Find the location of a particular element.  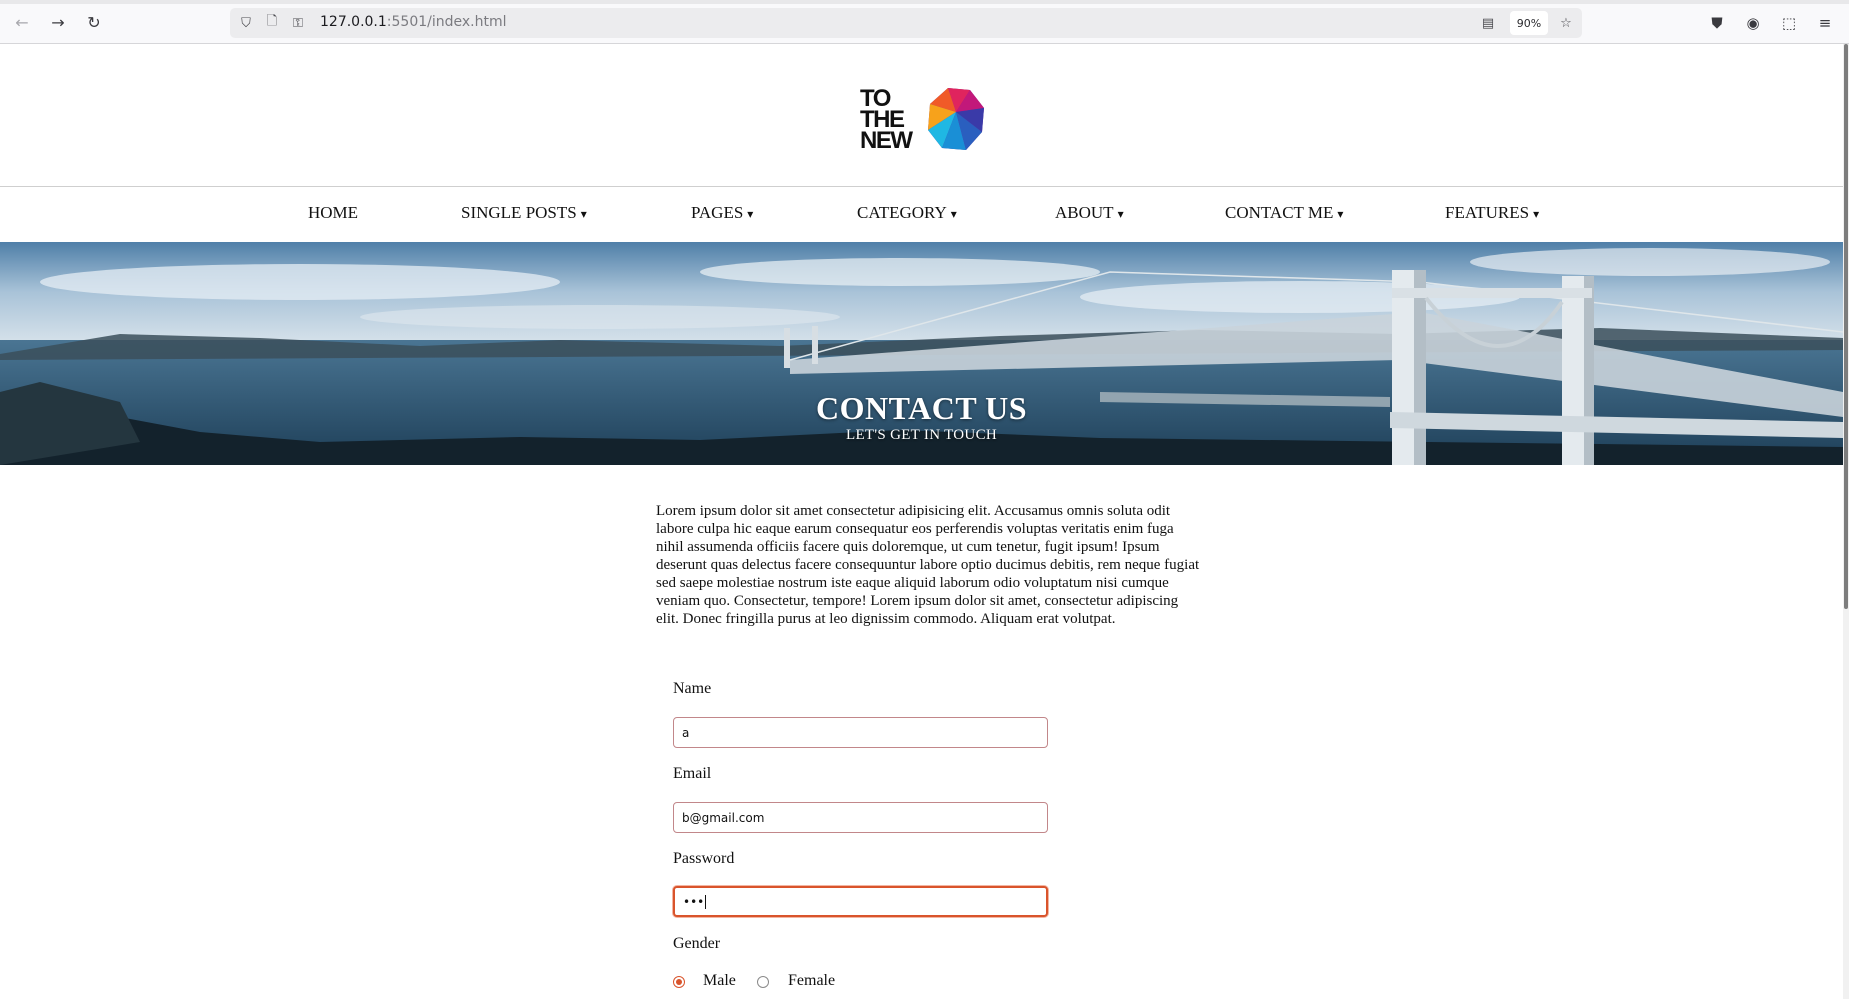

name-input: a is located at coordinates (860, 732).